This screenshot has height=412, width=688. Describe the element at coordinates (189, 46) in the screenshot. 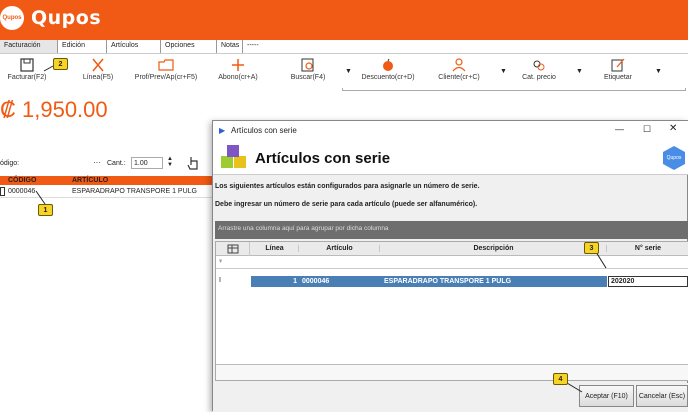

I see `menu-opciones: Opciones` at that location.